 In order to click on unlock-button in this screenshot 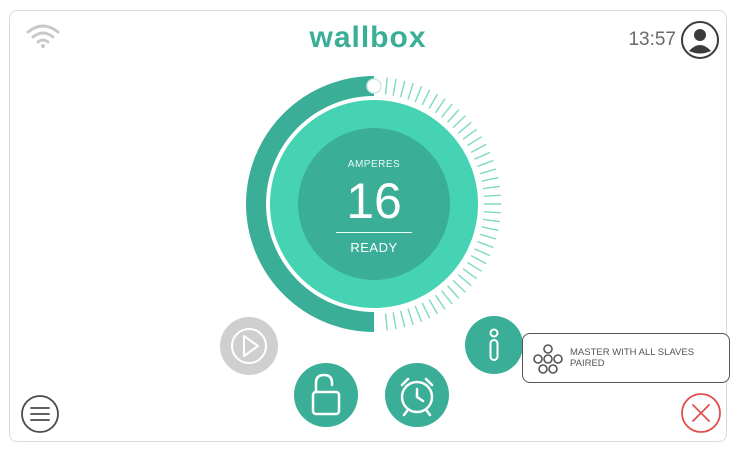, I will do `click(326, 395)`.